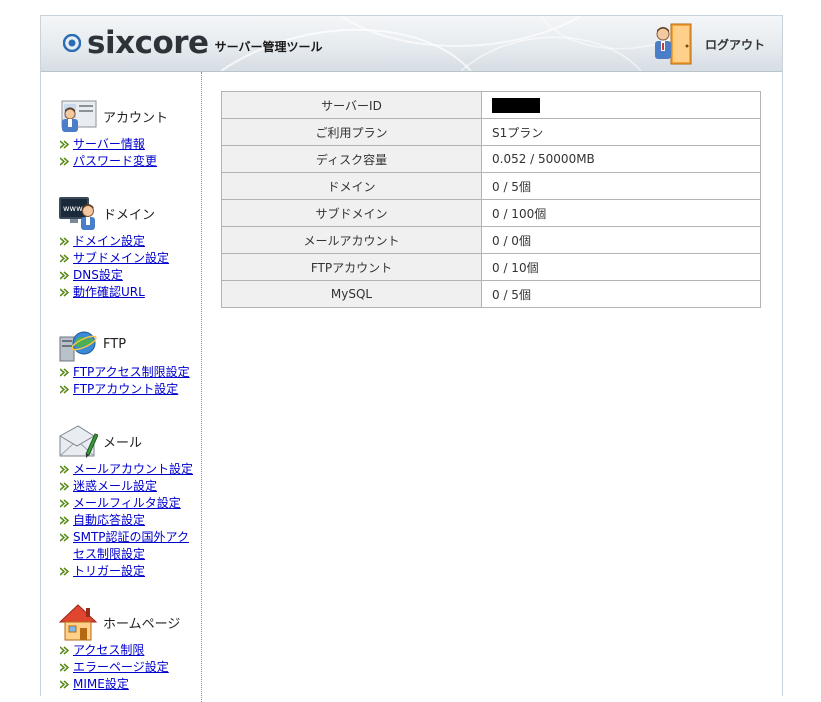 This screenshot has width=821, height=702. I want to click on logo-text: sixcore, so click(148, 43).